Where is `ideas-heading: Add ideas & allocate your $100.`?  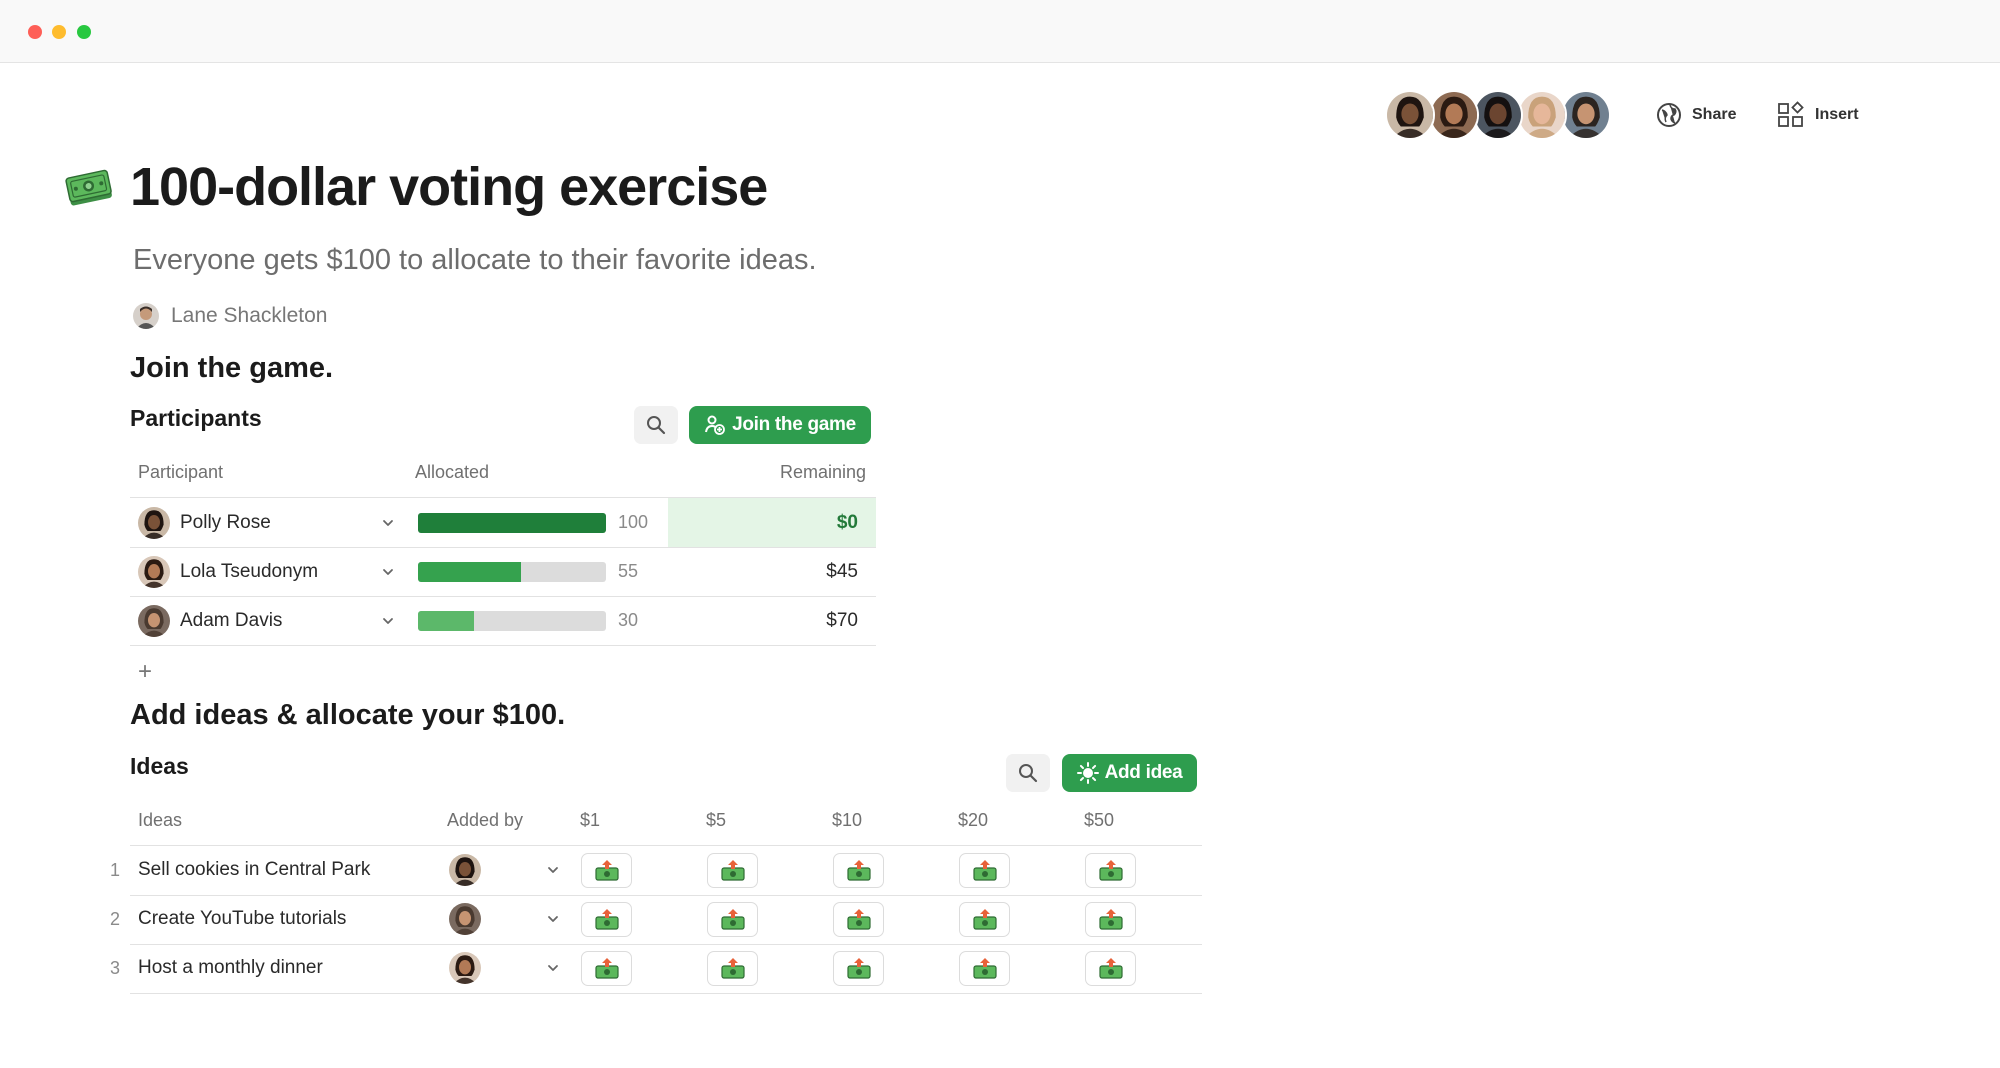
ideas-heading: Add ideas & allocate your $100. is located at coordinates (348, 715).